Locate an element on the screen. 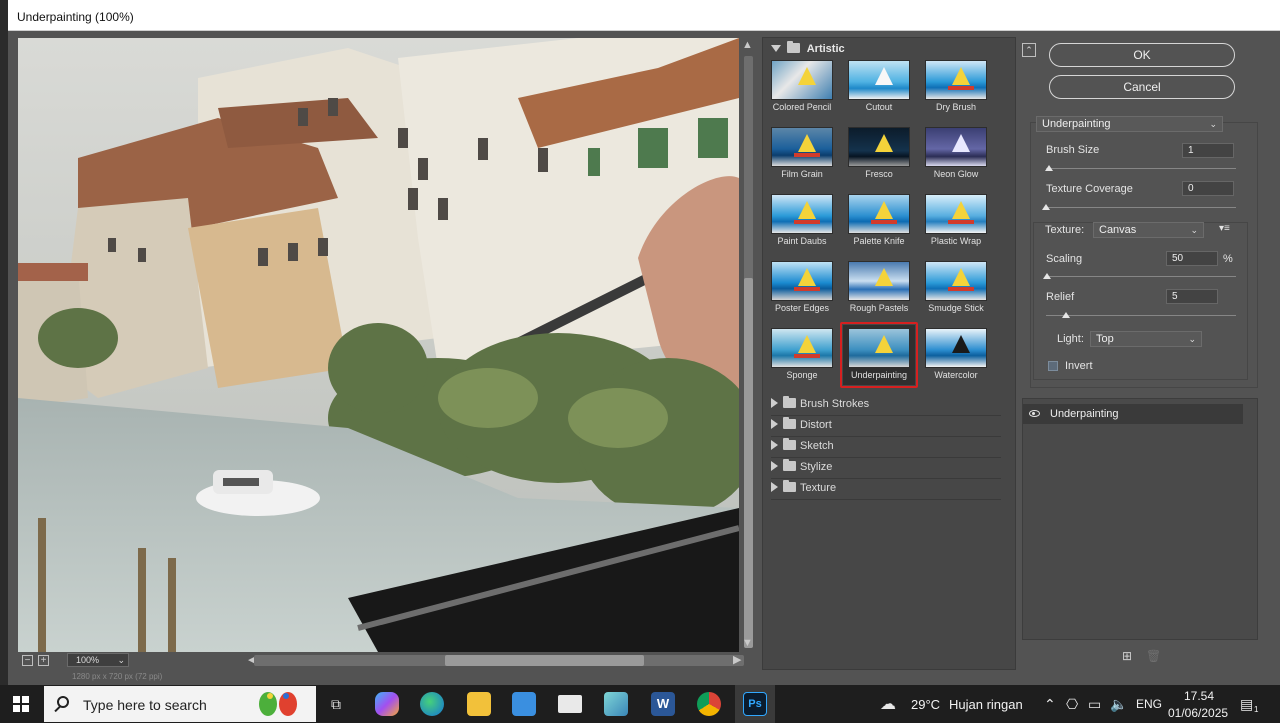 This screenshot has width=1280, height=723. app-icon is located at coordinates (616, 704).